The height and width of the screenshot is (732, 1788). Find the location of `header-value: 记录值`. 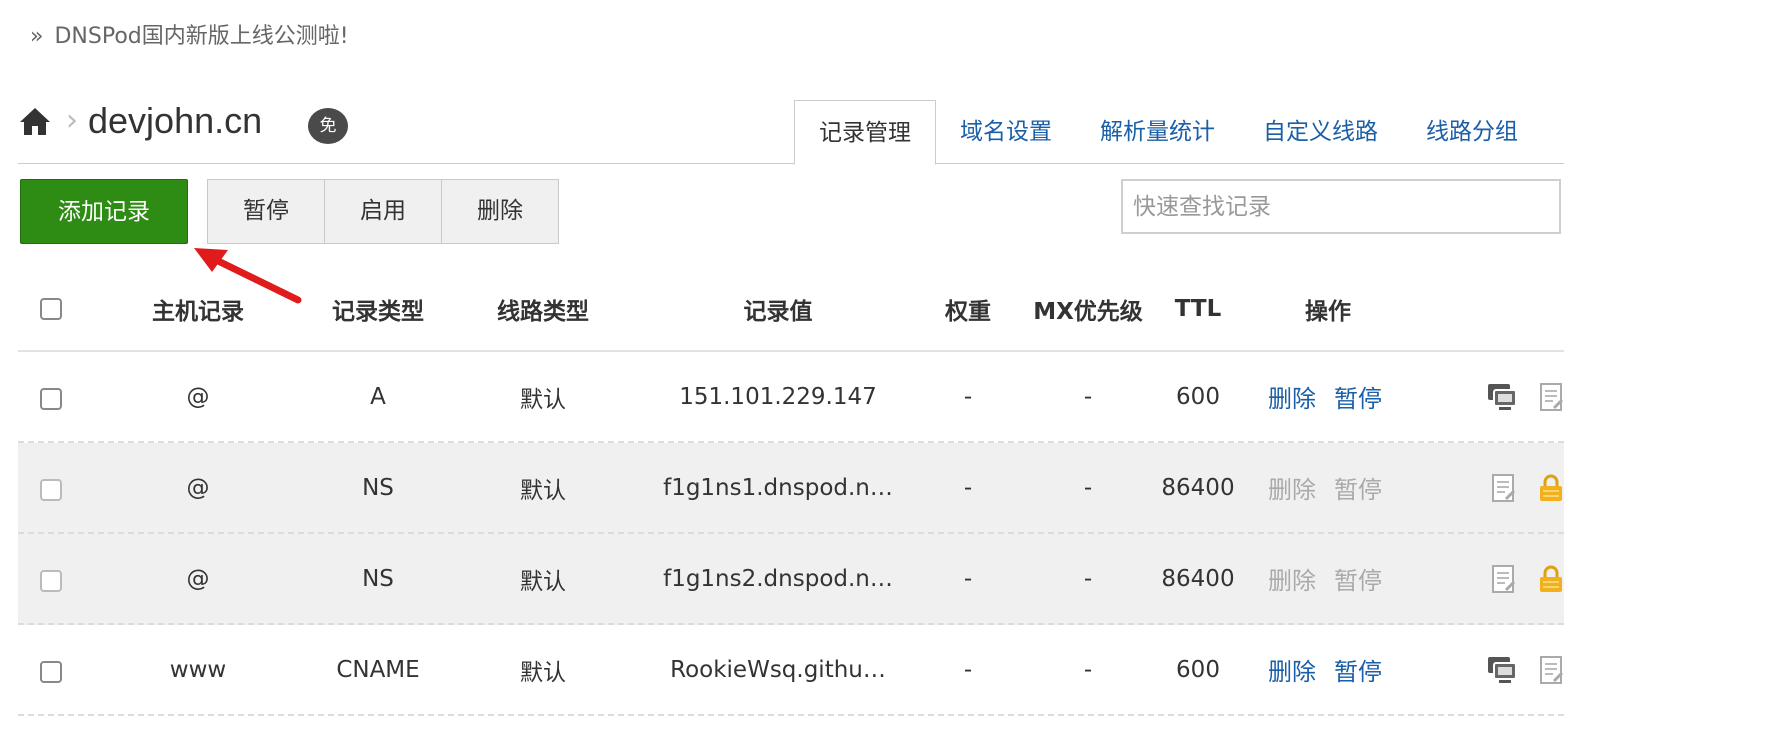

header-value: 记录值 is located at coordinates (778, 309).